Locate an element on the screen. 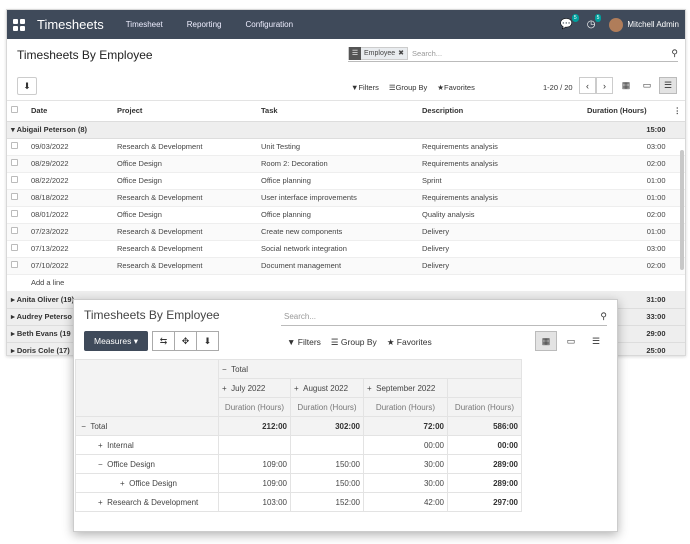  col-header-total: − Total is located at coordinates (370, 369).